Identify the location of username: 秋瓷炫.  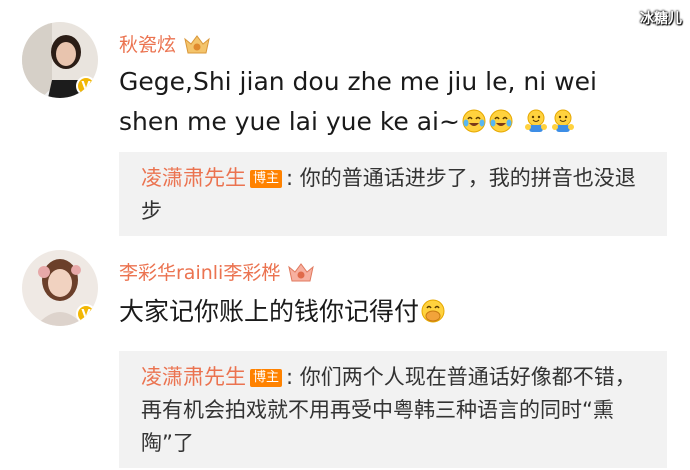
(147, 43).